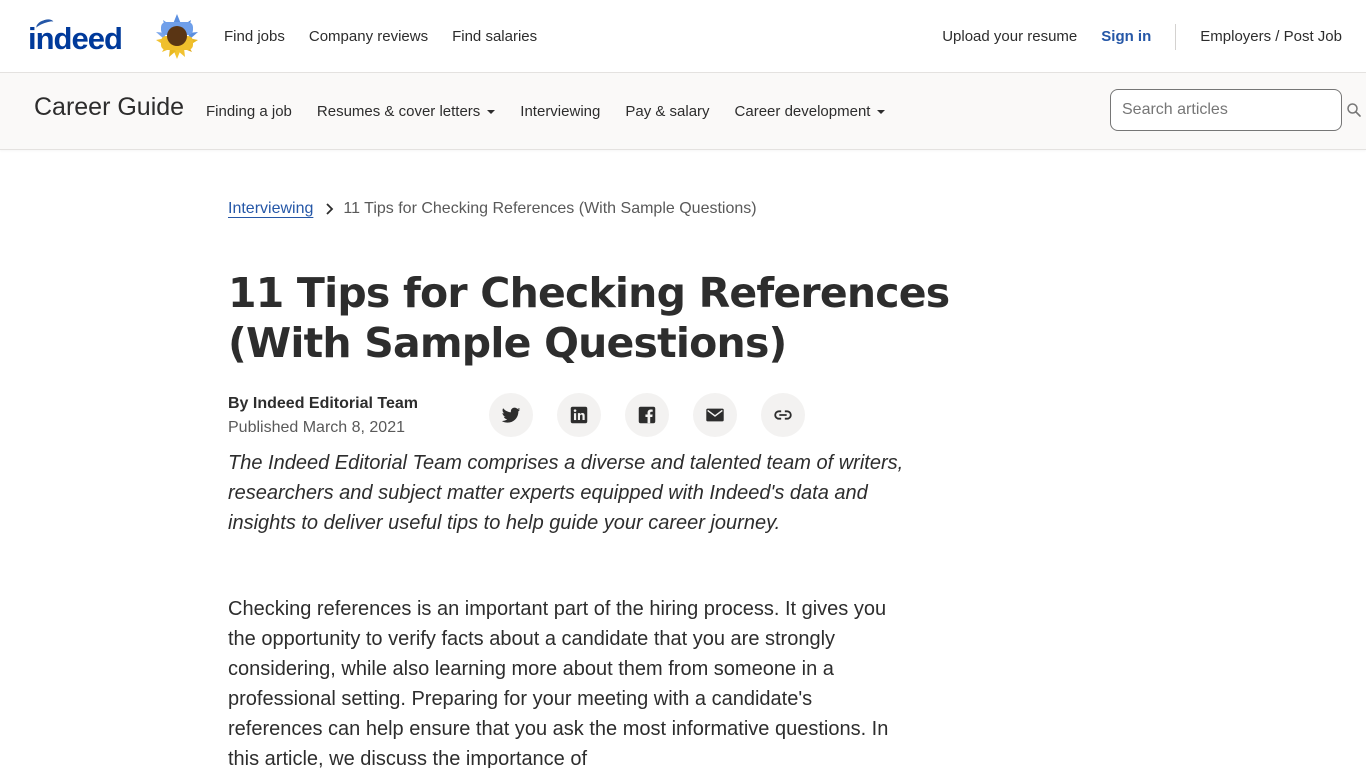  I want to click on career-guide-title: Career Guide, so click(109, 107).